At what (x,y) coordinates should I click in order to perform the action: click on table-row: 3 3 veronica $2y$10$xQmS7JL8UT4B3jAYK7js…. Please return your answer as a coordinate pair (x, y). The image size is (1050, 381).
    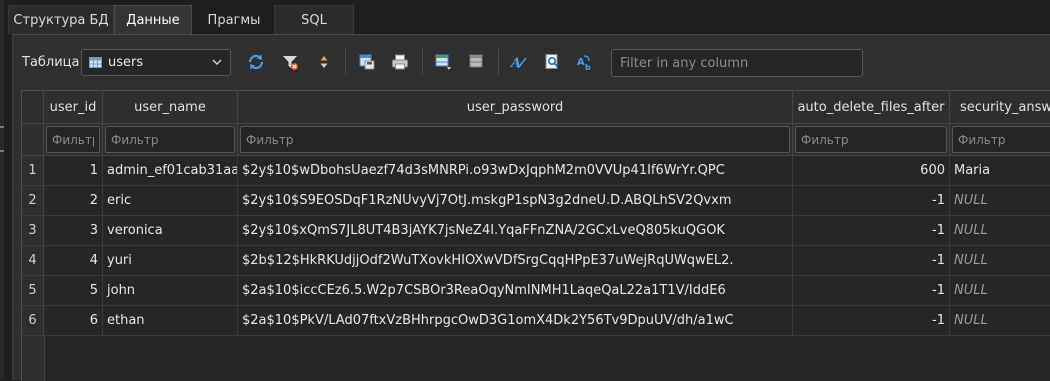
    Looking at the image, I should click on (536, 231).